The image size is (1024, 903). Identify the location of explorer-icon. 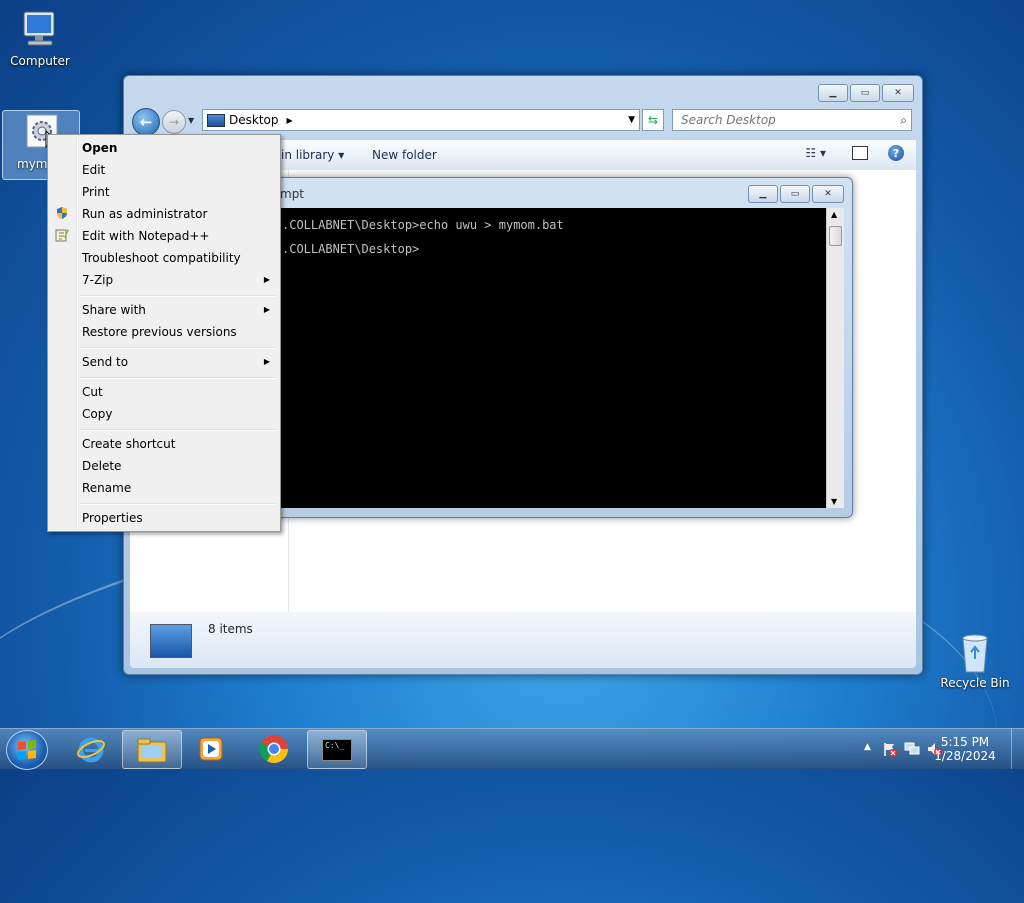
(152, 750).